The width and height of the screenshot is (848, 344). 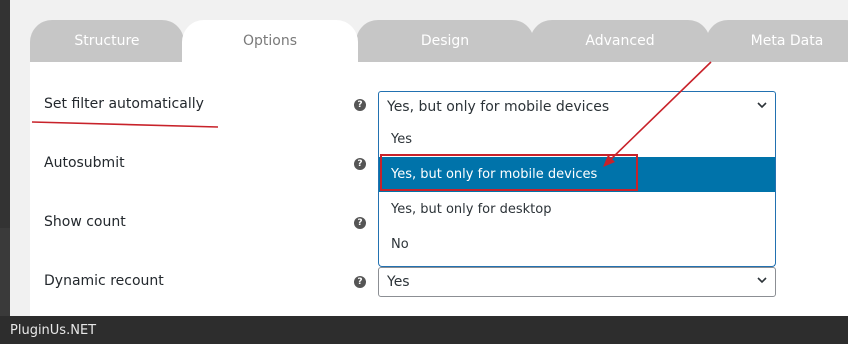 What do you see at coordinates (84, 163) in the screenshot?
I see `autosubmit-label: Autosubmit` at bounding box center [84, 163].